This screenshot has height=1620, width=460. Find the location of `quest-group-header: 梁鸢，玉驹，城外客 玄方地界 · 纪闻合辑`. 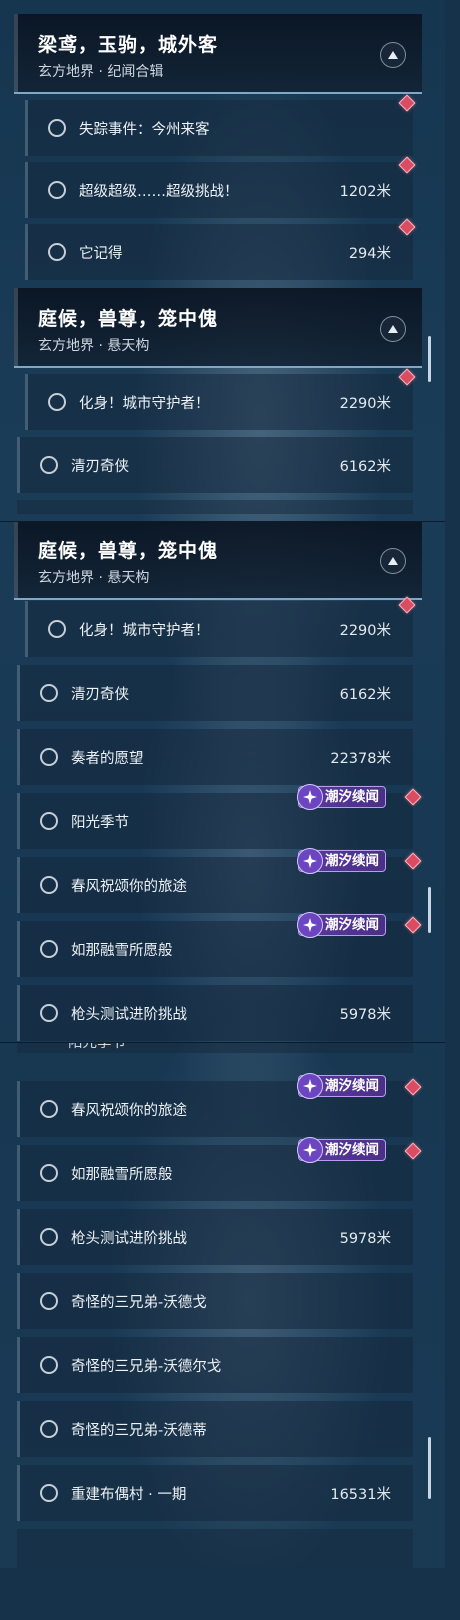

quest-group-header: 梁鸢，玉驹，城外客 玄方地界 · 纪闻合辑 is located at coordinates (218, 54).